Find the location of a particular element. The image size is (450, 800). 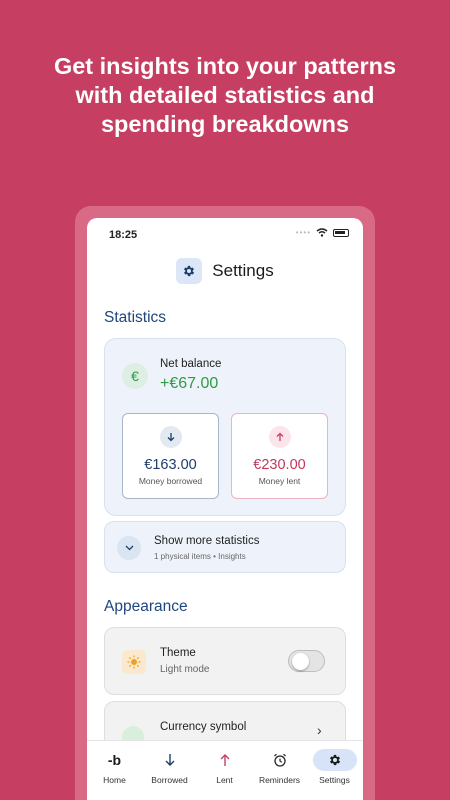

theme-label: Theme is located at coordinates (178, 653).